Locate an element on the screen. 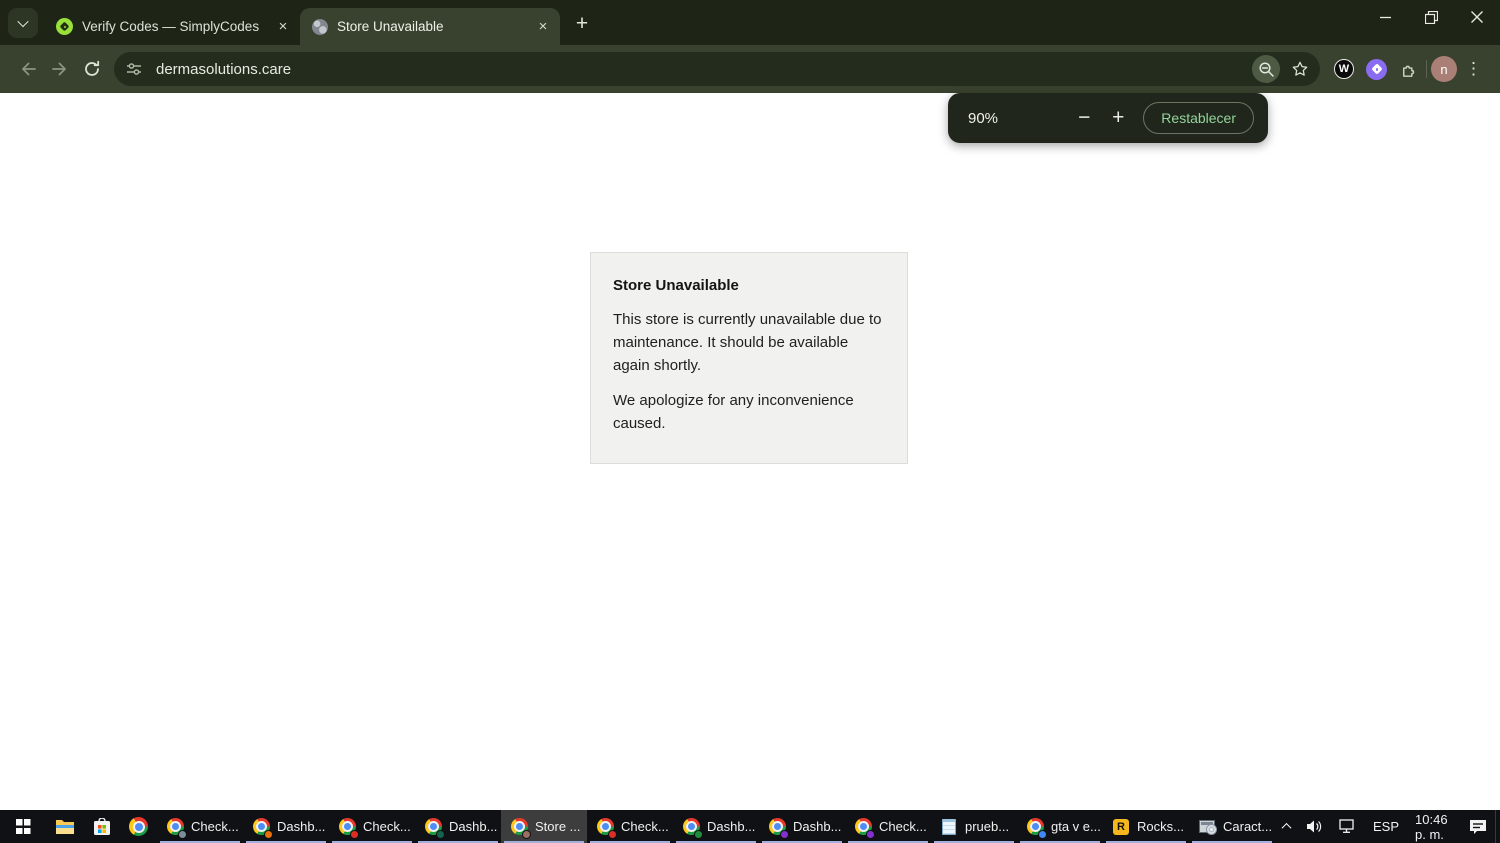 The image size is (1500, 843). zoom-in-button: + is located at coordinates (1118, 118).